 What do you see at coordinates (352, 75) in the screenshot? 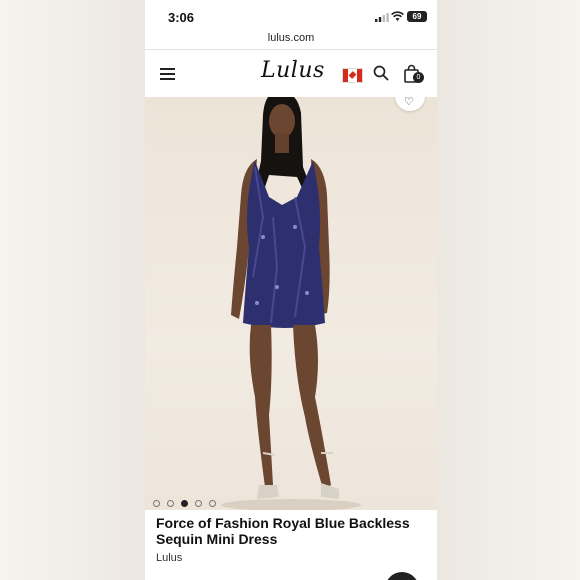
I see `canada-flag-icon` at bounding box center [352, 75].